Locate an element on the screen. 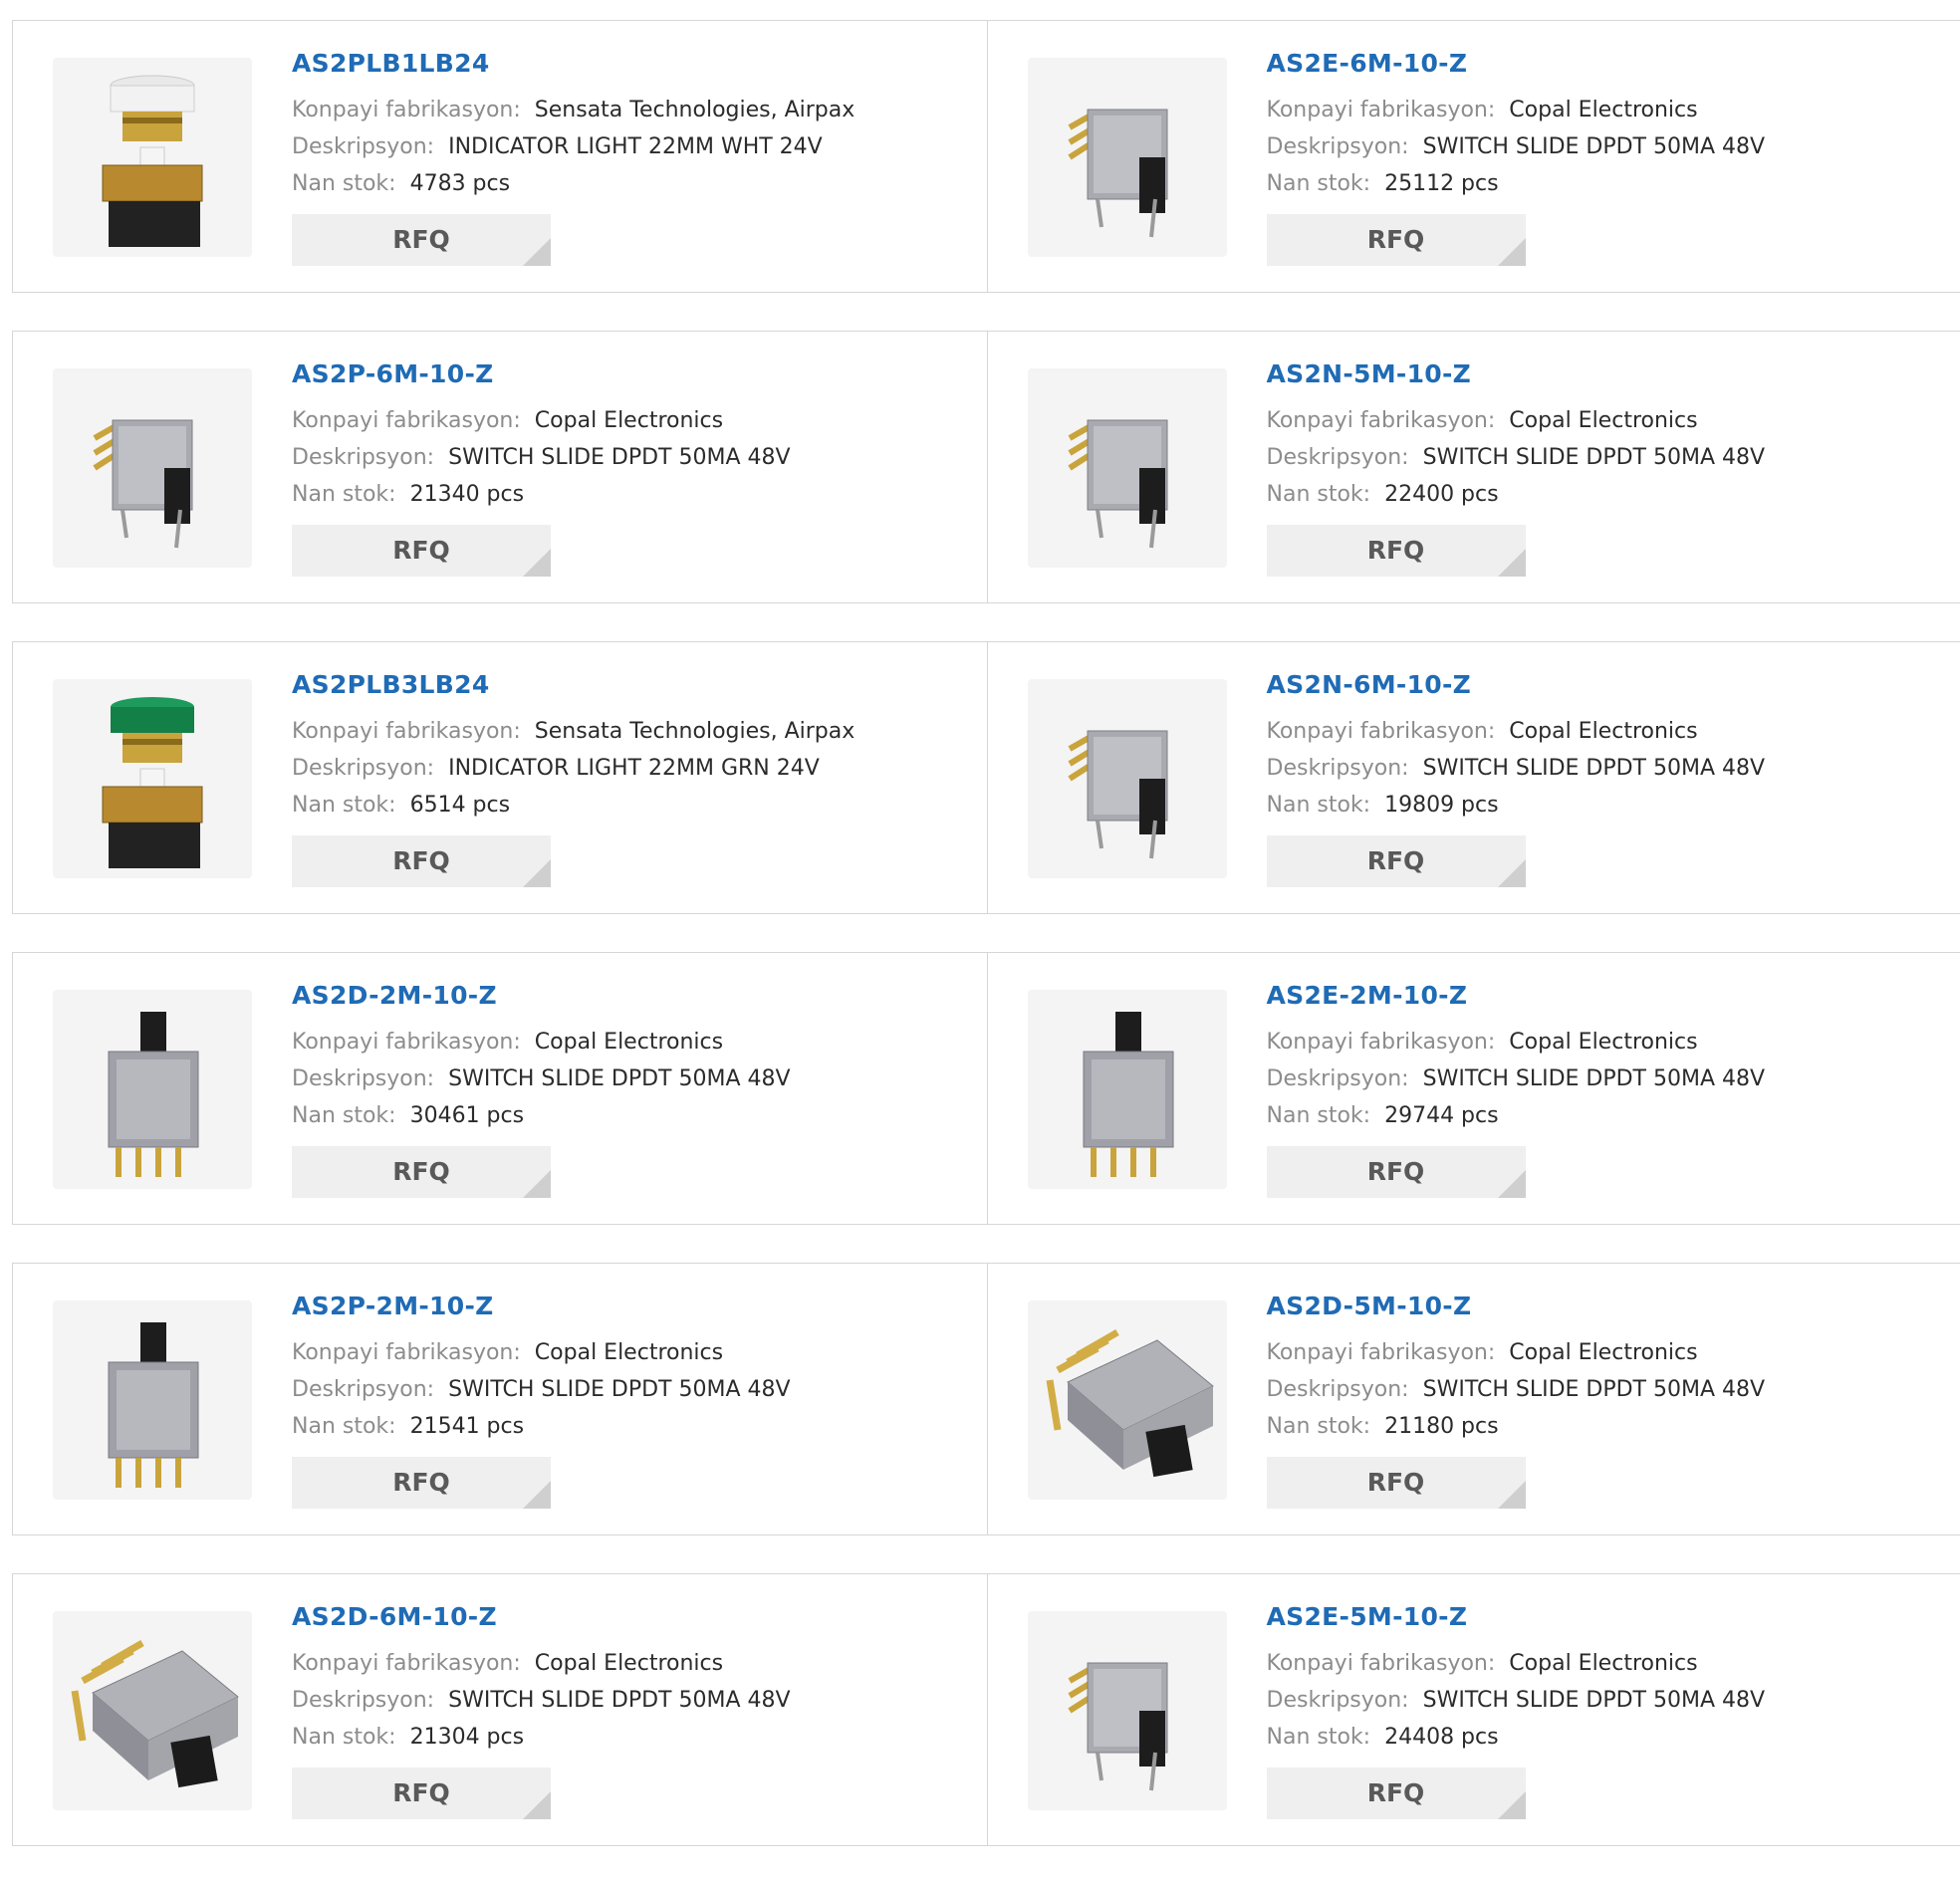 This screenshot has height=1884, width=1960. part-number-link: AS2N-5M-10-Z is located at coordinates (1369, 373).